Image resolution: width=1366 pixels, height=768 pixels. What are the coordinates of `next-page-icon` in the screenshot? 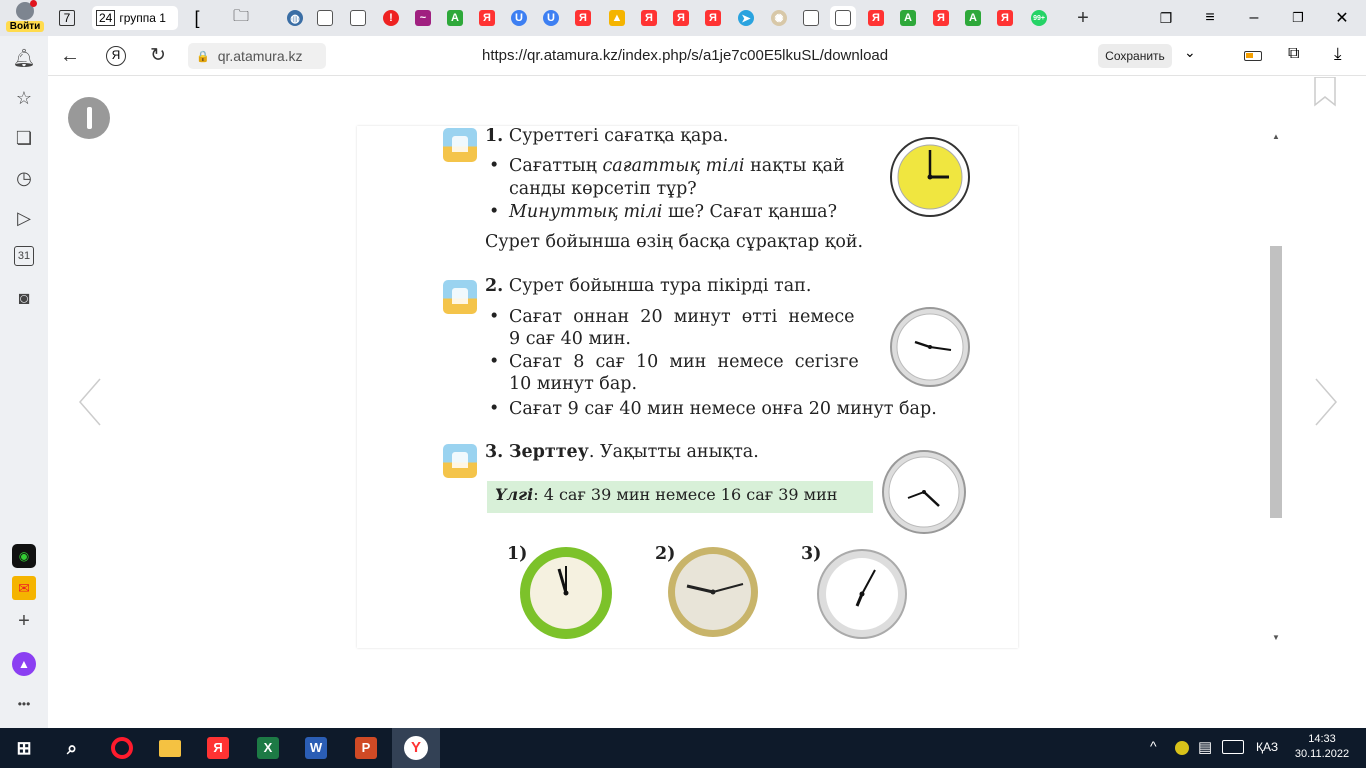 It's located at (1325, 402).